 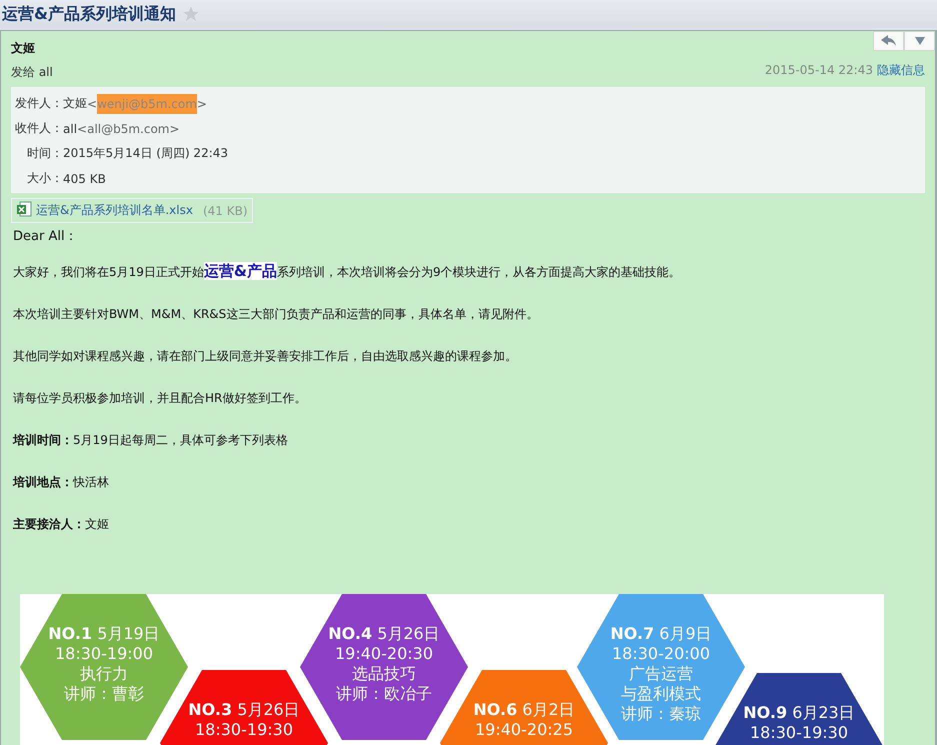 What do you see at coordinates (524, 710) in the screenshot?
I see `course-title: NO.6 6月2日` at bounding box center [524, 710].